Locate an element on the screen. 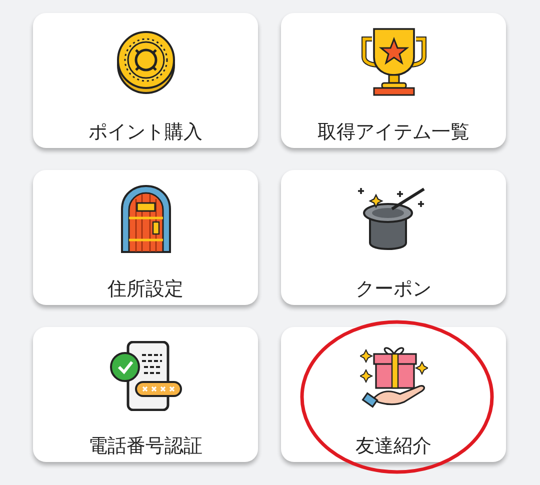 The height and width of the screenshot is (485, 540). menu-card: 取得アイテム一覧 is located at coordinates (393, 80).